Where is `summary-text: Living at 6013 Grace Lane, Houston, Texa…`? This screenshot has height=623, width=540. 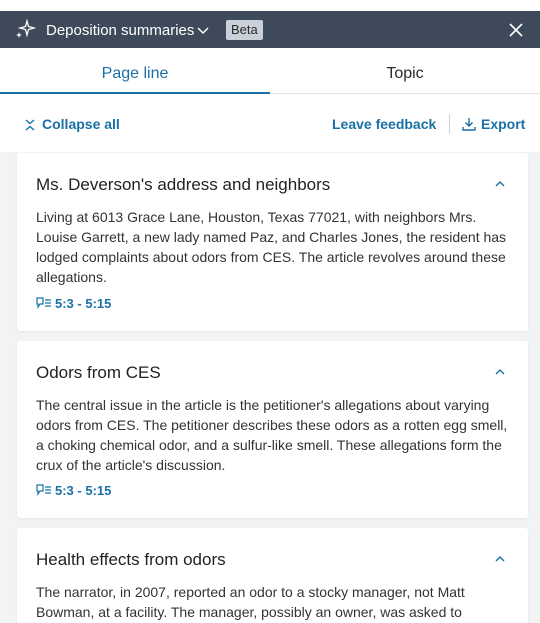 summary-text: Living at 6013 Grace Lane, Houston, Texa… is located at coordinates (271, 247).